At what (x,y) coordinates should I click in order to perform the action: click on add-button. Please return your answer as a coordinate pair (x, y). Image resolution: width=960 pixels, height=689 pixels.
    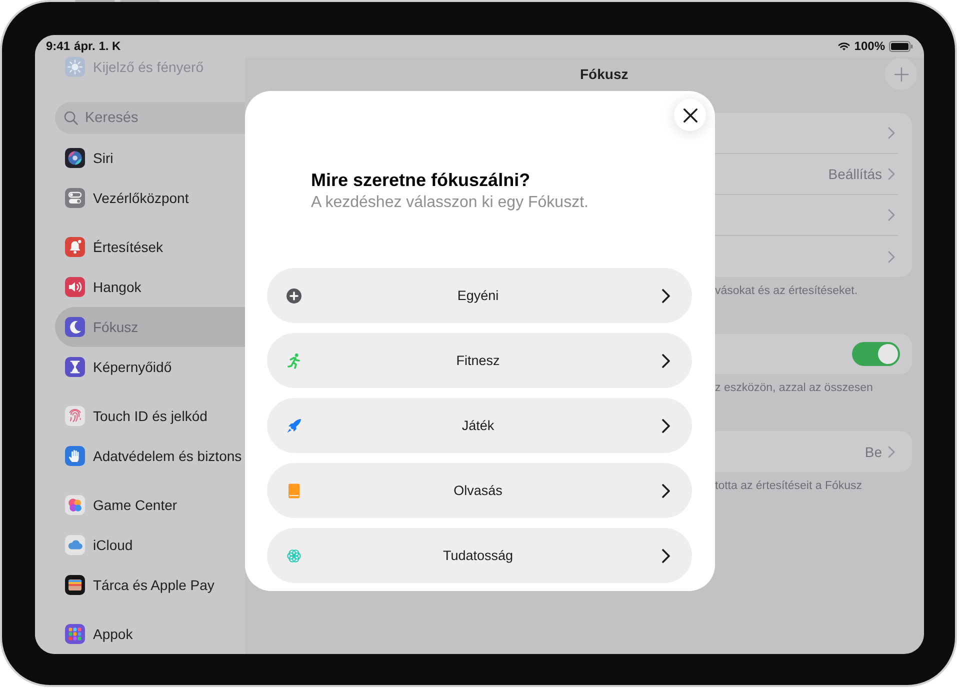
    Looking at the image, I should click on (901, 74).